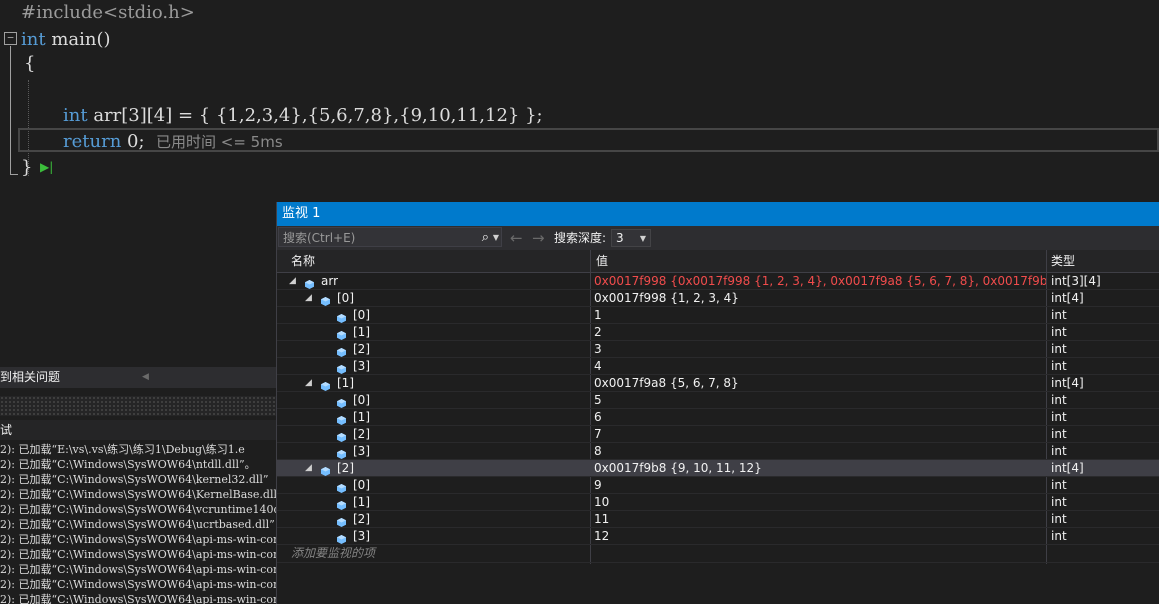 Image resolution: width=1159 pixels, height=604 pixels. Describe the element at coordinates (30, 63) in the screenshot. I see `code-line-open-brace: {` at that location.